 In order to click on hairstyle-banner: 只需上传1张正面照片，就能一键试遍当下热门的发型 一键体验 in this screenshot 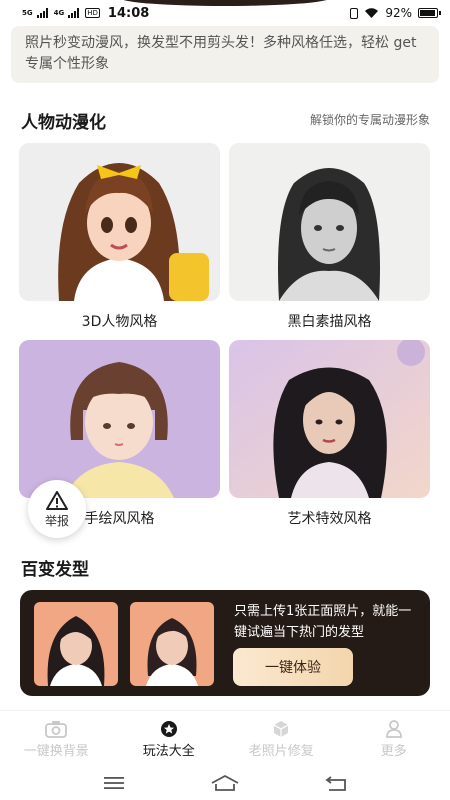, I will do `click(225, 643)`.